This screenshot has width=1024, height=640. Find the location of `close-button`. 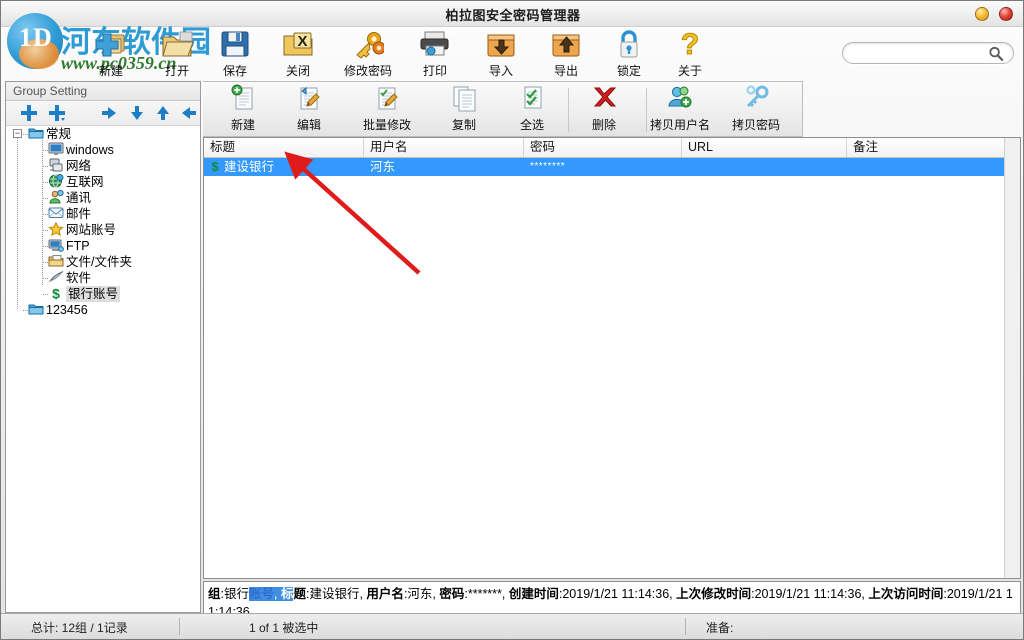

close-button is located at coordinates (1006, 14).